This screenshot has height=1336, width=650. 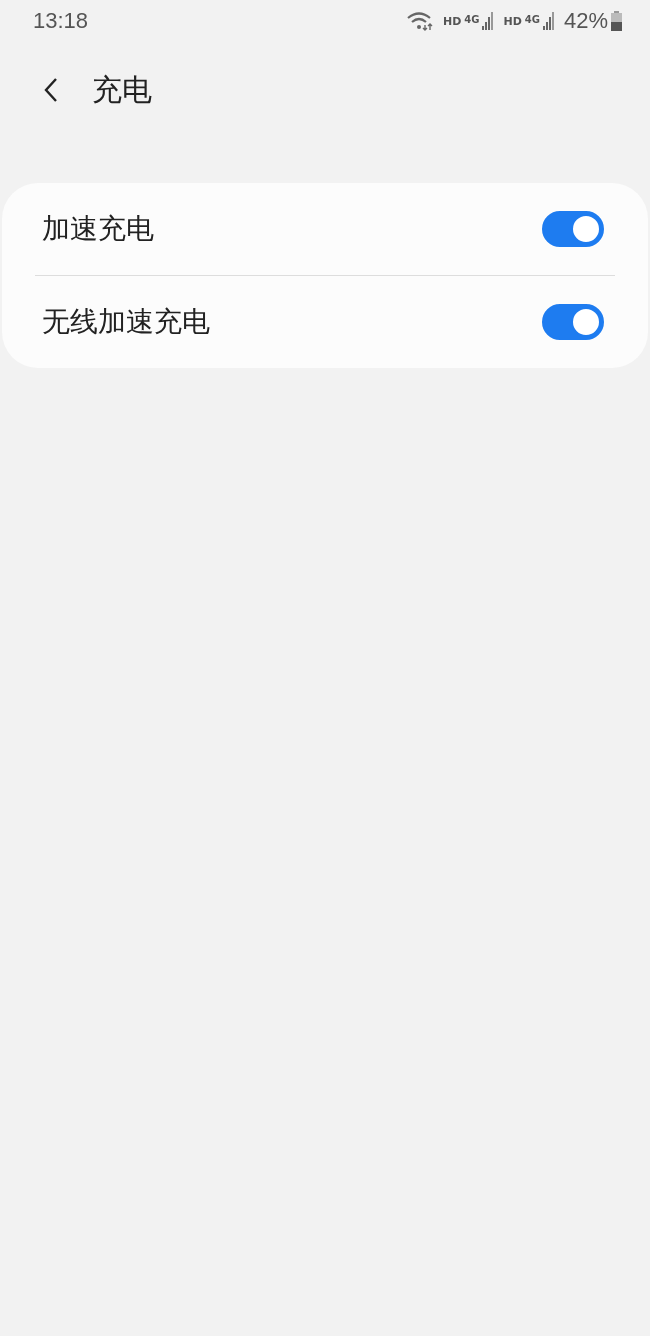 I want to click on wifi-icon, so click(x=419, y=21).